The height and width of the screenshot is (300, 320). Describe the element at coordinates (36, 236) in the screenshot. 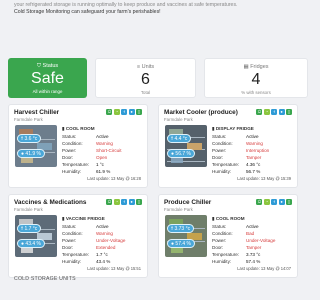

I see `fridge-photo: ϯ 1.7 °c ● 43.4 %` at that location.